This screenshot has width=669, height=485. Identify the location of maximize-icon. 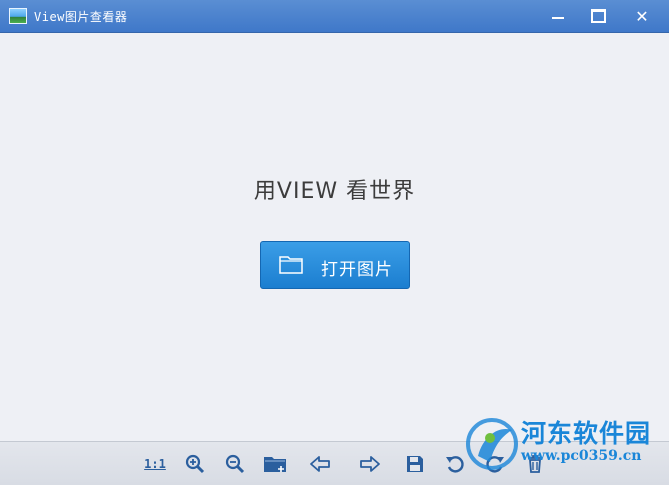
(598, 16).